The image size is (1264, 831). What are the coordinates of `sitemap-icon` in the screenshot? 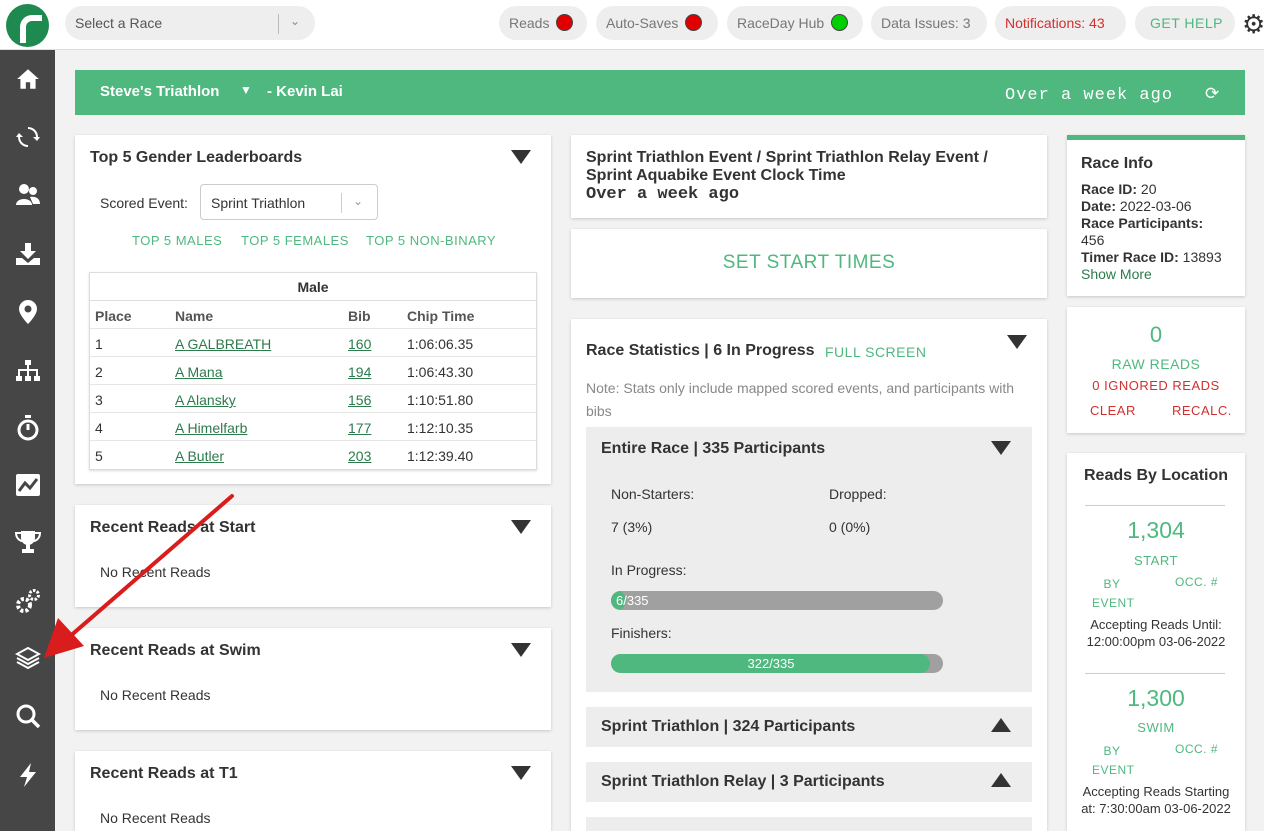 It's located at (27, 370).